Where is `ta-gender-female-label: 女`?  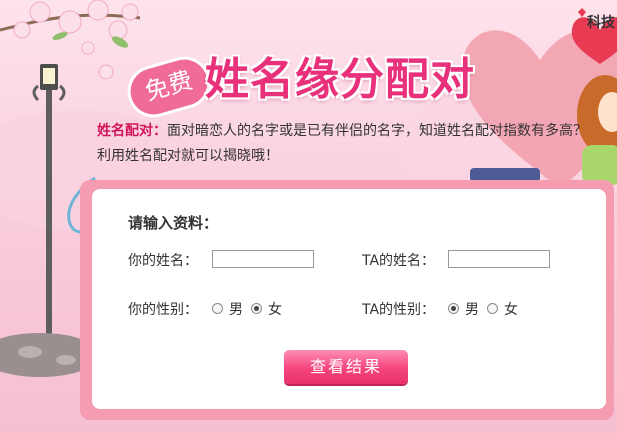 ta-gender-female-label: 女 is located at coordinates (511, 309).